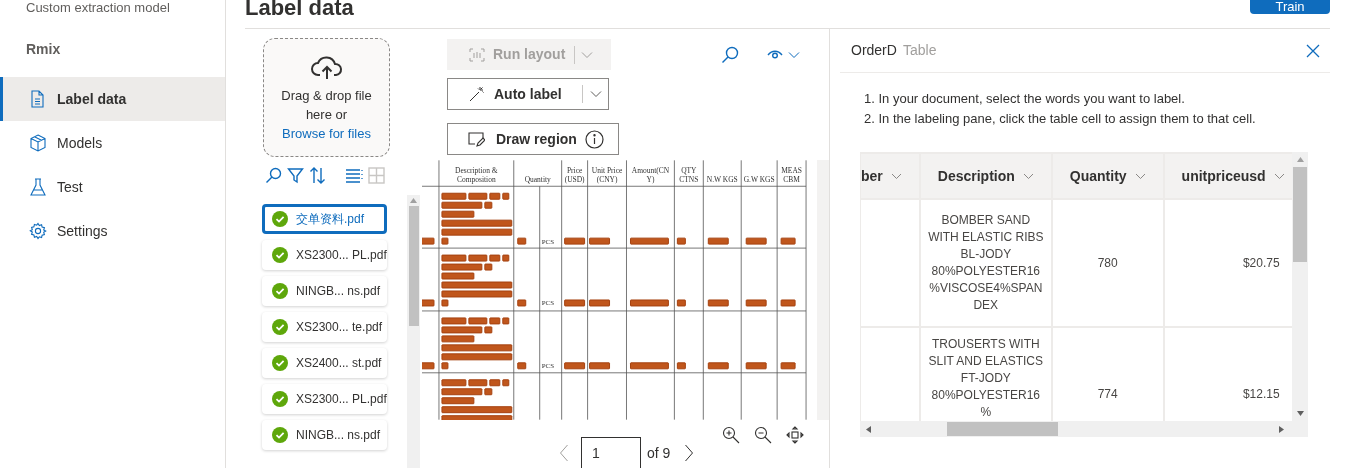 This screenshot has width=1346, height=468. I want to click on column-header: ber, so click(890, 176).